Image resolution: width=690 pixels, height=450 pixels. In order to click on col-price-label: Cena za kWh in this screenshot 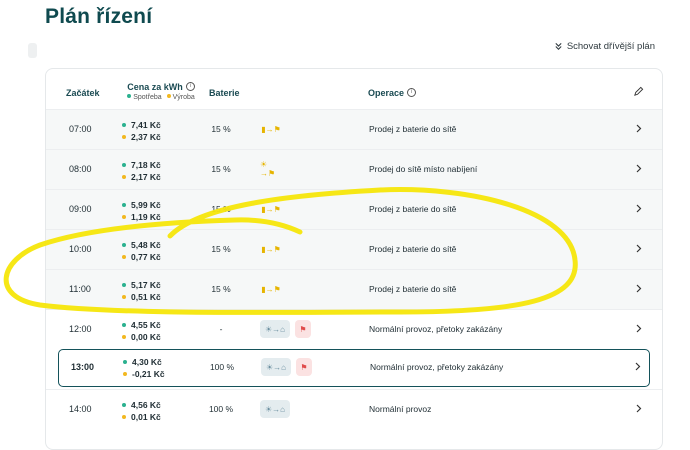, I will do `click(155, 87)`.